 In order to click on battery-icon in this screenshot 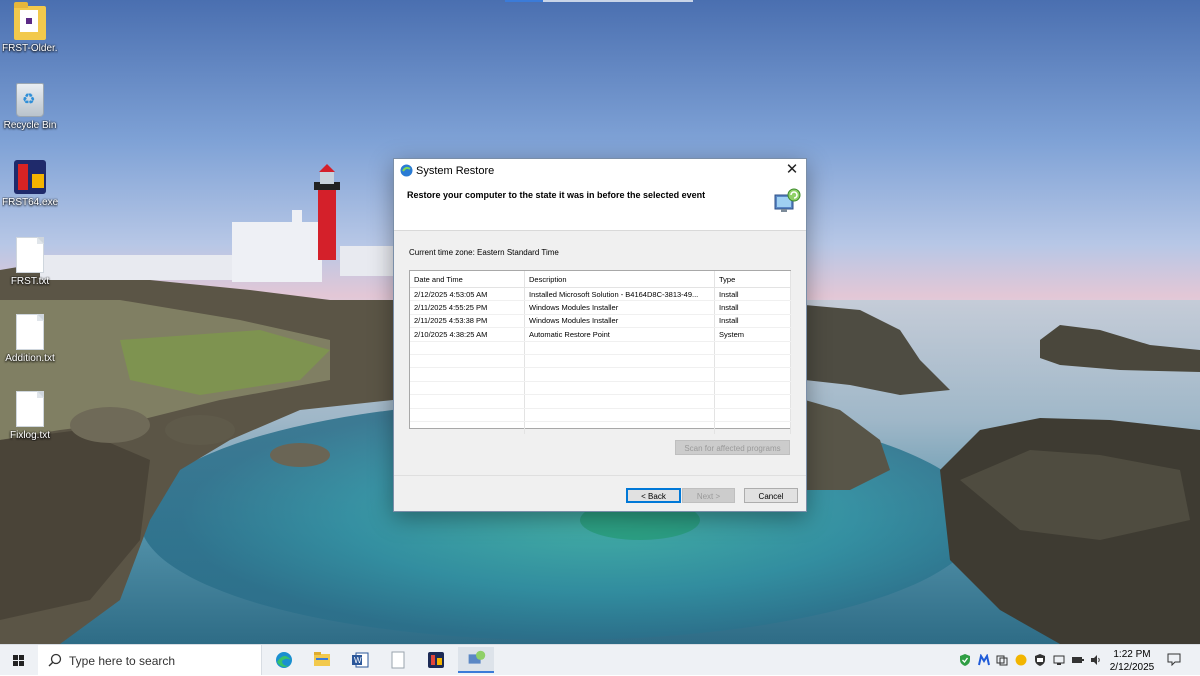, I will do `click(1078, 660)`.